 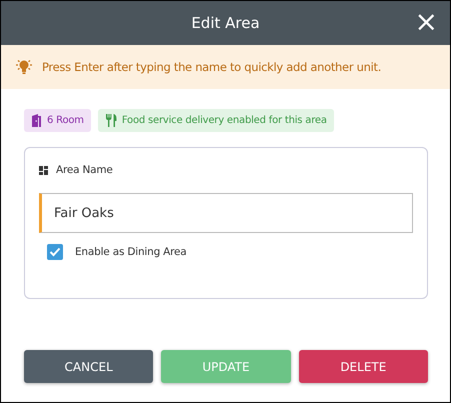 What do you see at coordinates (84, 170) in the screenshot?
I see `field-label: Area Name` at bounding box center [84, 170].